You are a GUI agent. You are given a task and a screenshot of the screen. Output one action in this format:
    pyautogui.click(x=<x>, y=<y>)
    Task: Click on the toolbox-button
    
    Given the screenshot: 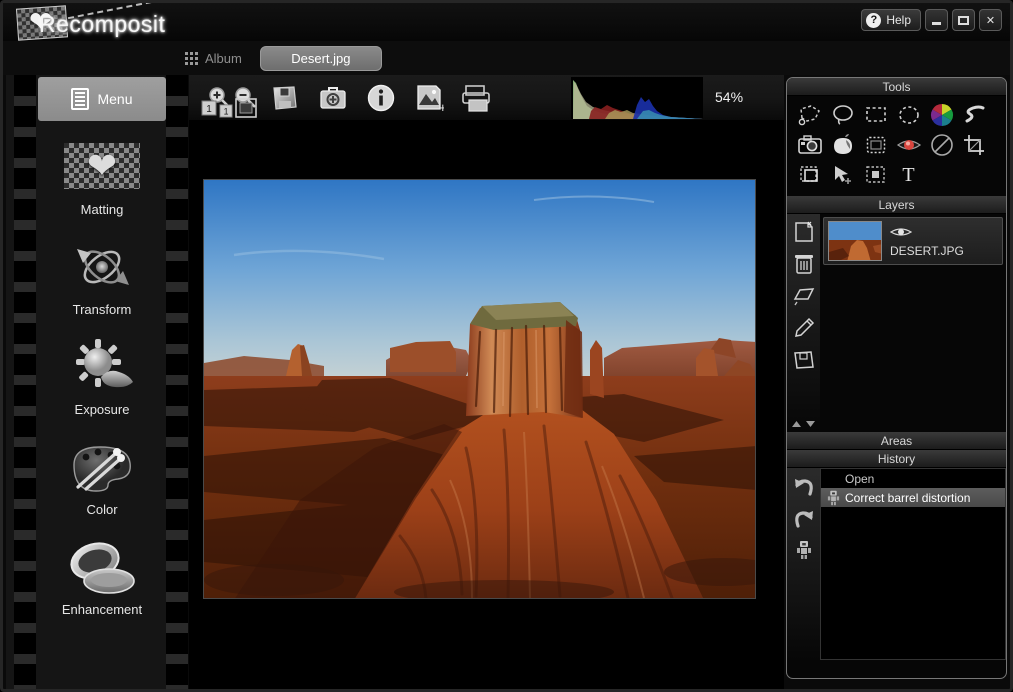 What is the action you would take?
    pyautogui.click(x=333, y=98)
    